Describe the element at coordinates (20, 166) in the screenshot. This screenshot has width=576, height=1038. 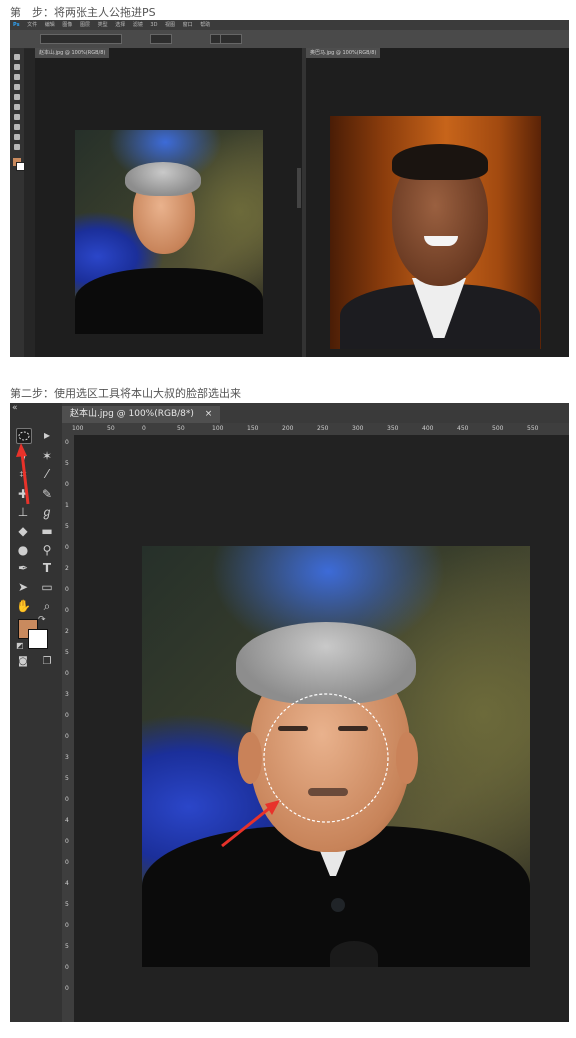
I see `background-color-swatch` at that location.